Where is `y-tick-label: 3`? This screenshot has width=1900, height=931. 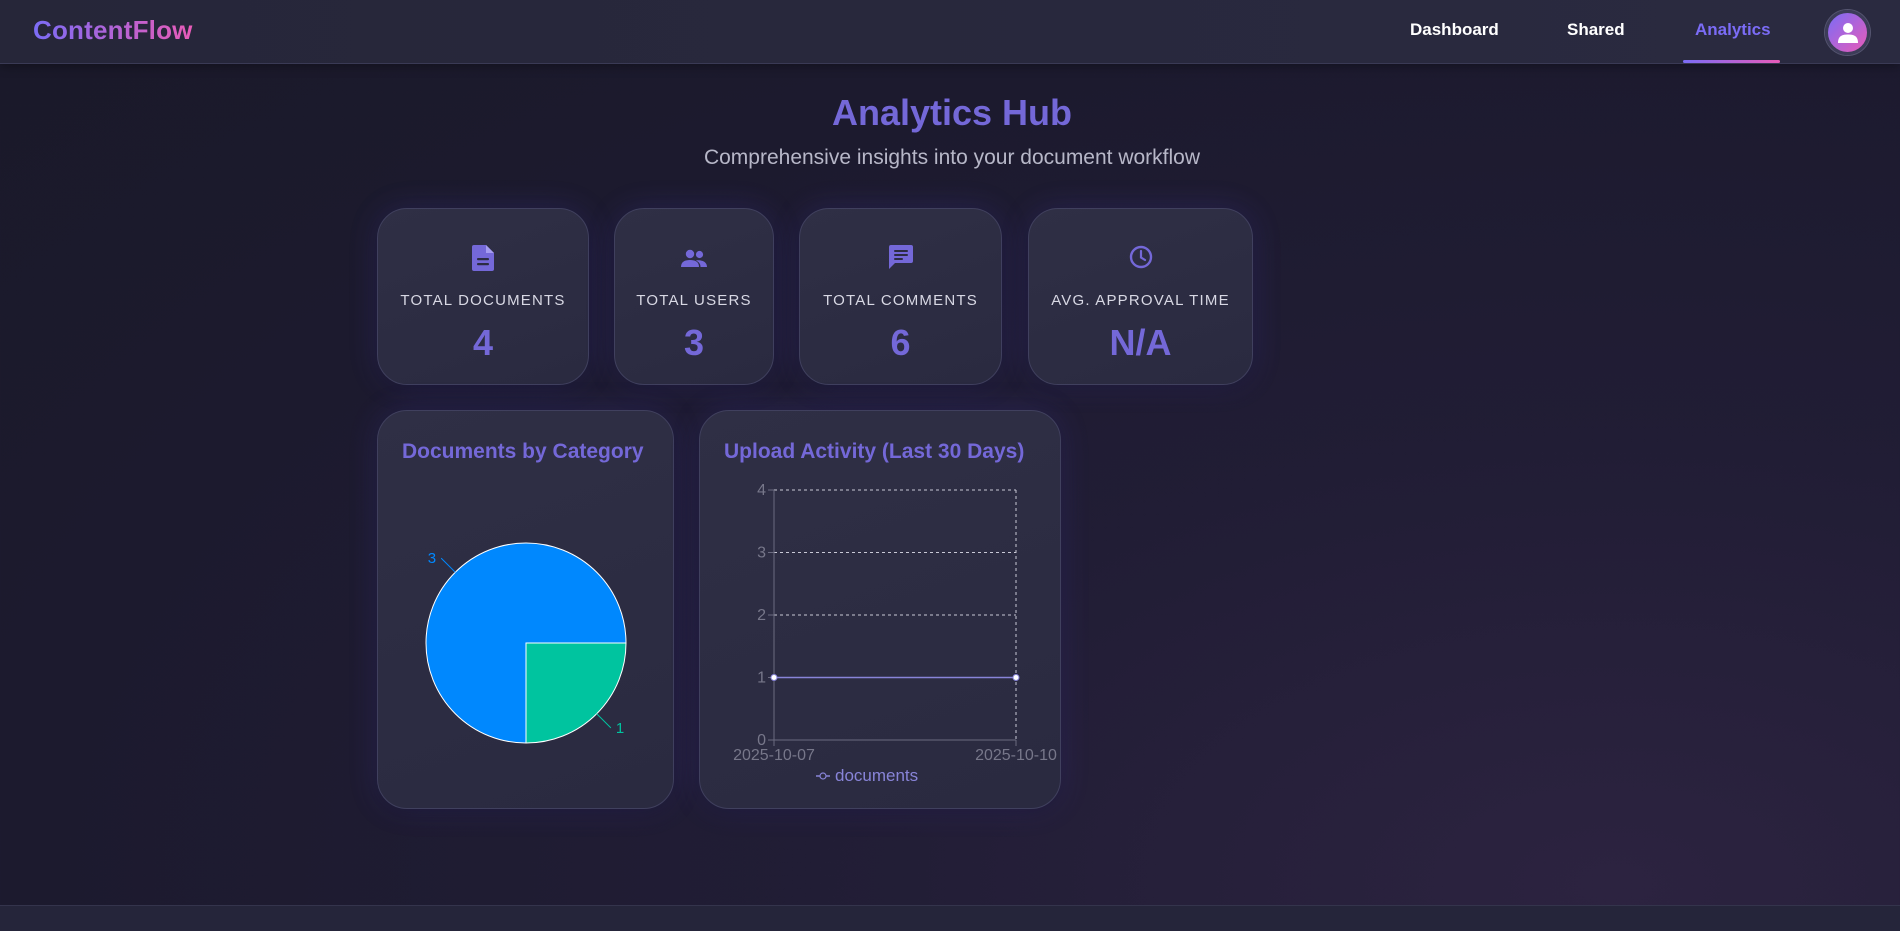
y-tick-label: 3 is located at coordinates (761, 553).